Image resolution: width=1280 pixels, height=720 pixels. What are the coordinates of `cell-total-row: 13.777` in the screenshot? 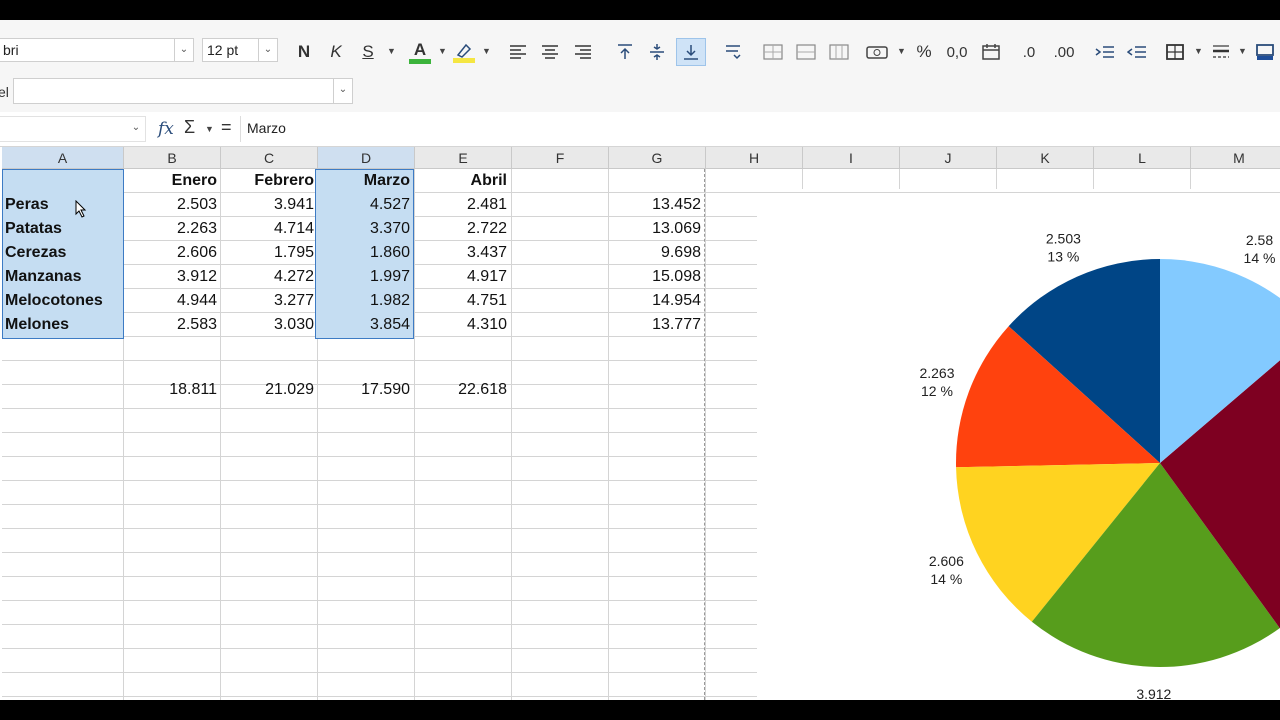 It's located at (655, 325).